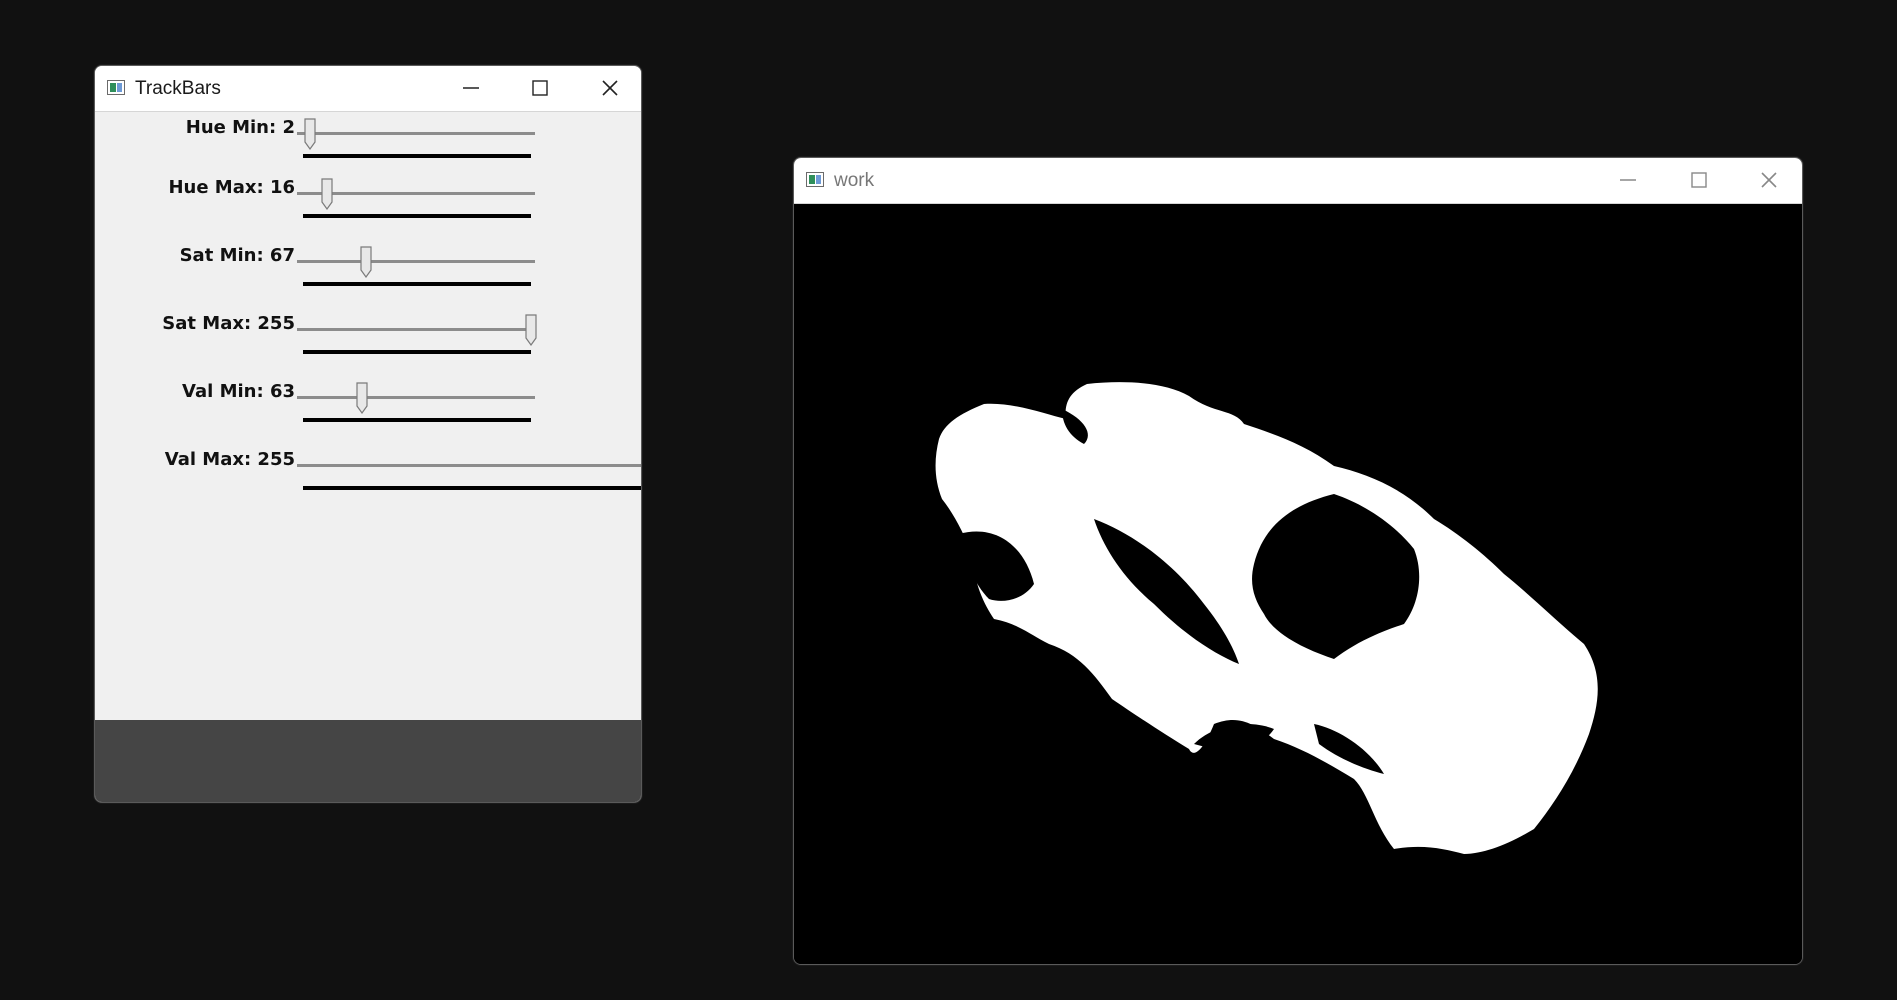 This screenshot has height=1000, width=1897. Describe the element at coordinates (231, 187) in the screenshot. I see `trackbar-label: Hue Max: 16` at that location.